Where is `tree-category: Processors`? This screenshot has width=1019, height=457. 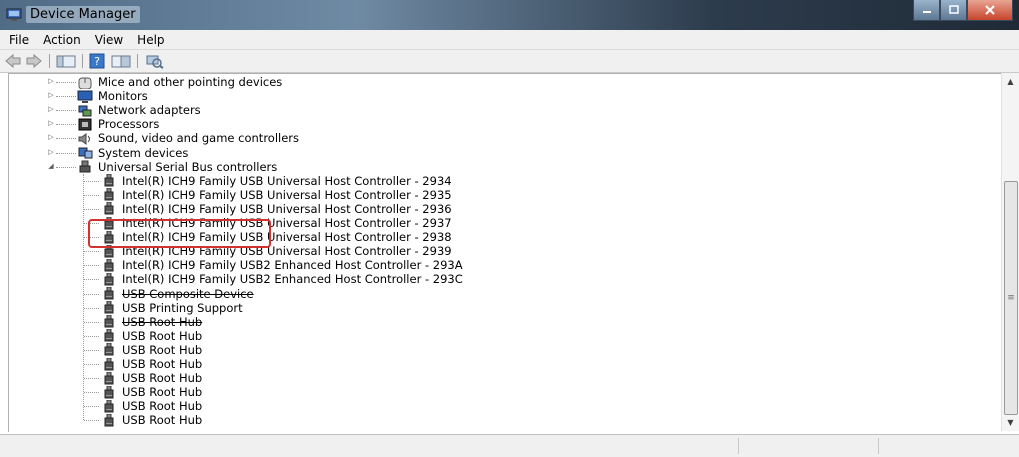 tree-category: Processors is located at coordinates (118, 124).